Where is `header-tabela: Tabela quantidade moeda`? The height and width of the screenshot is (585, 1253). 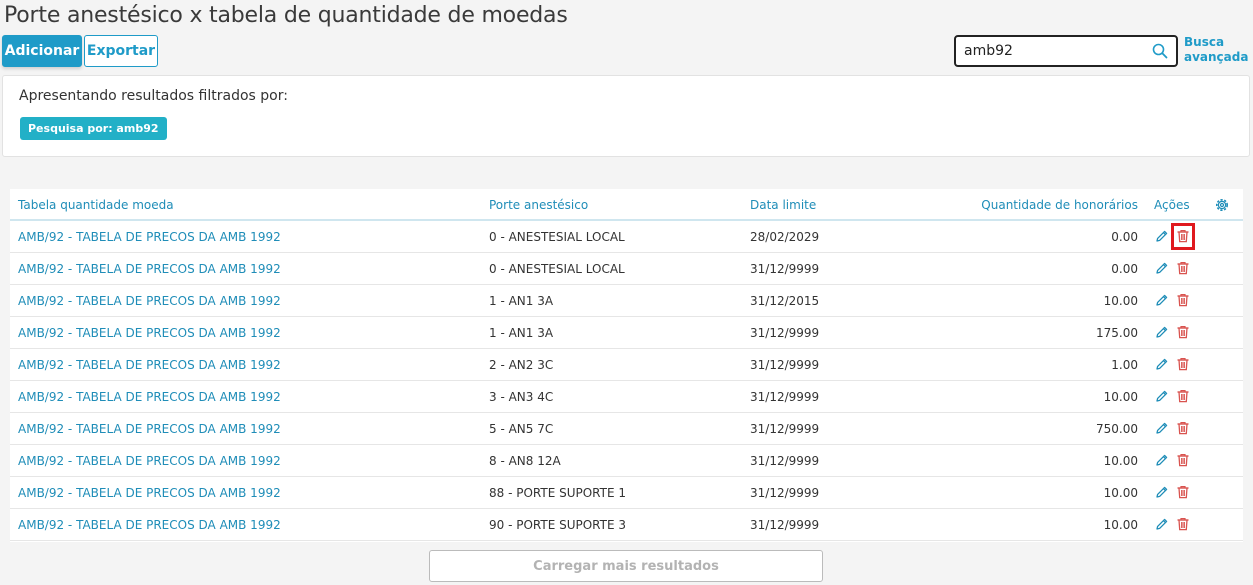 header-tabela: Tabela quantidade moeda is located at coordinates (96, 205).